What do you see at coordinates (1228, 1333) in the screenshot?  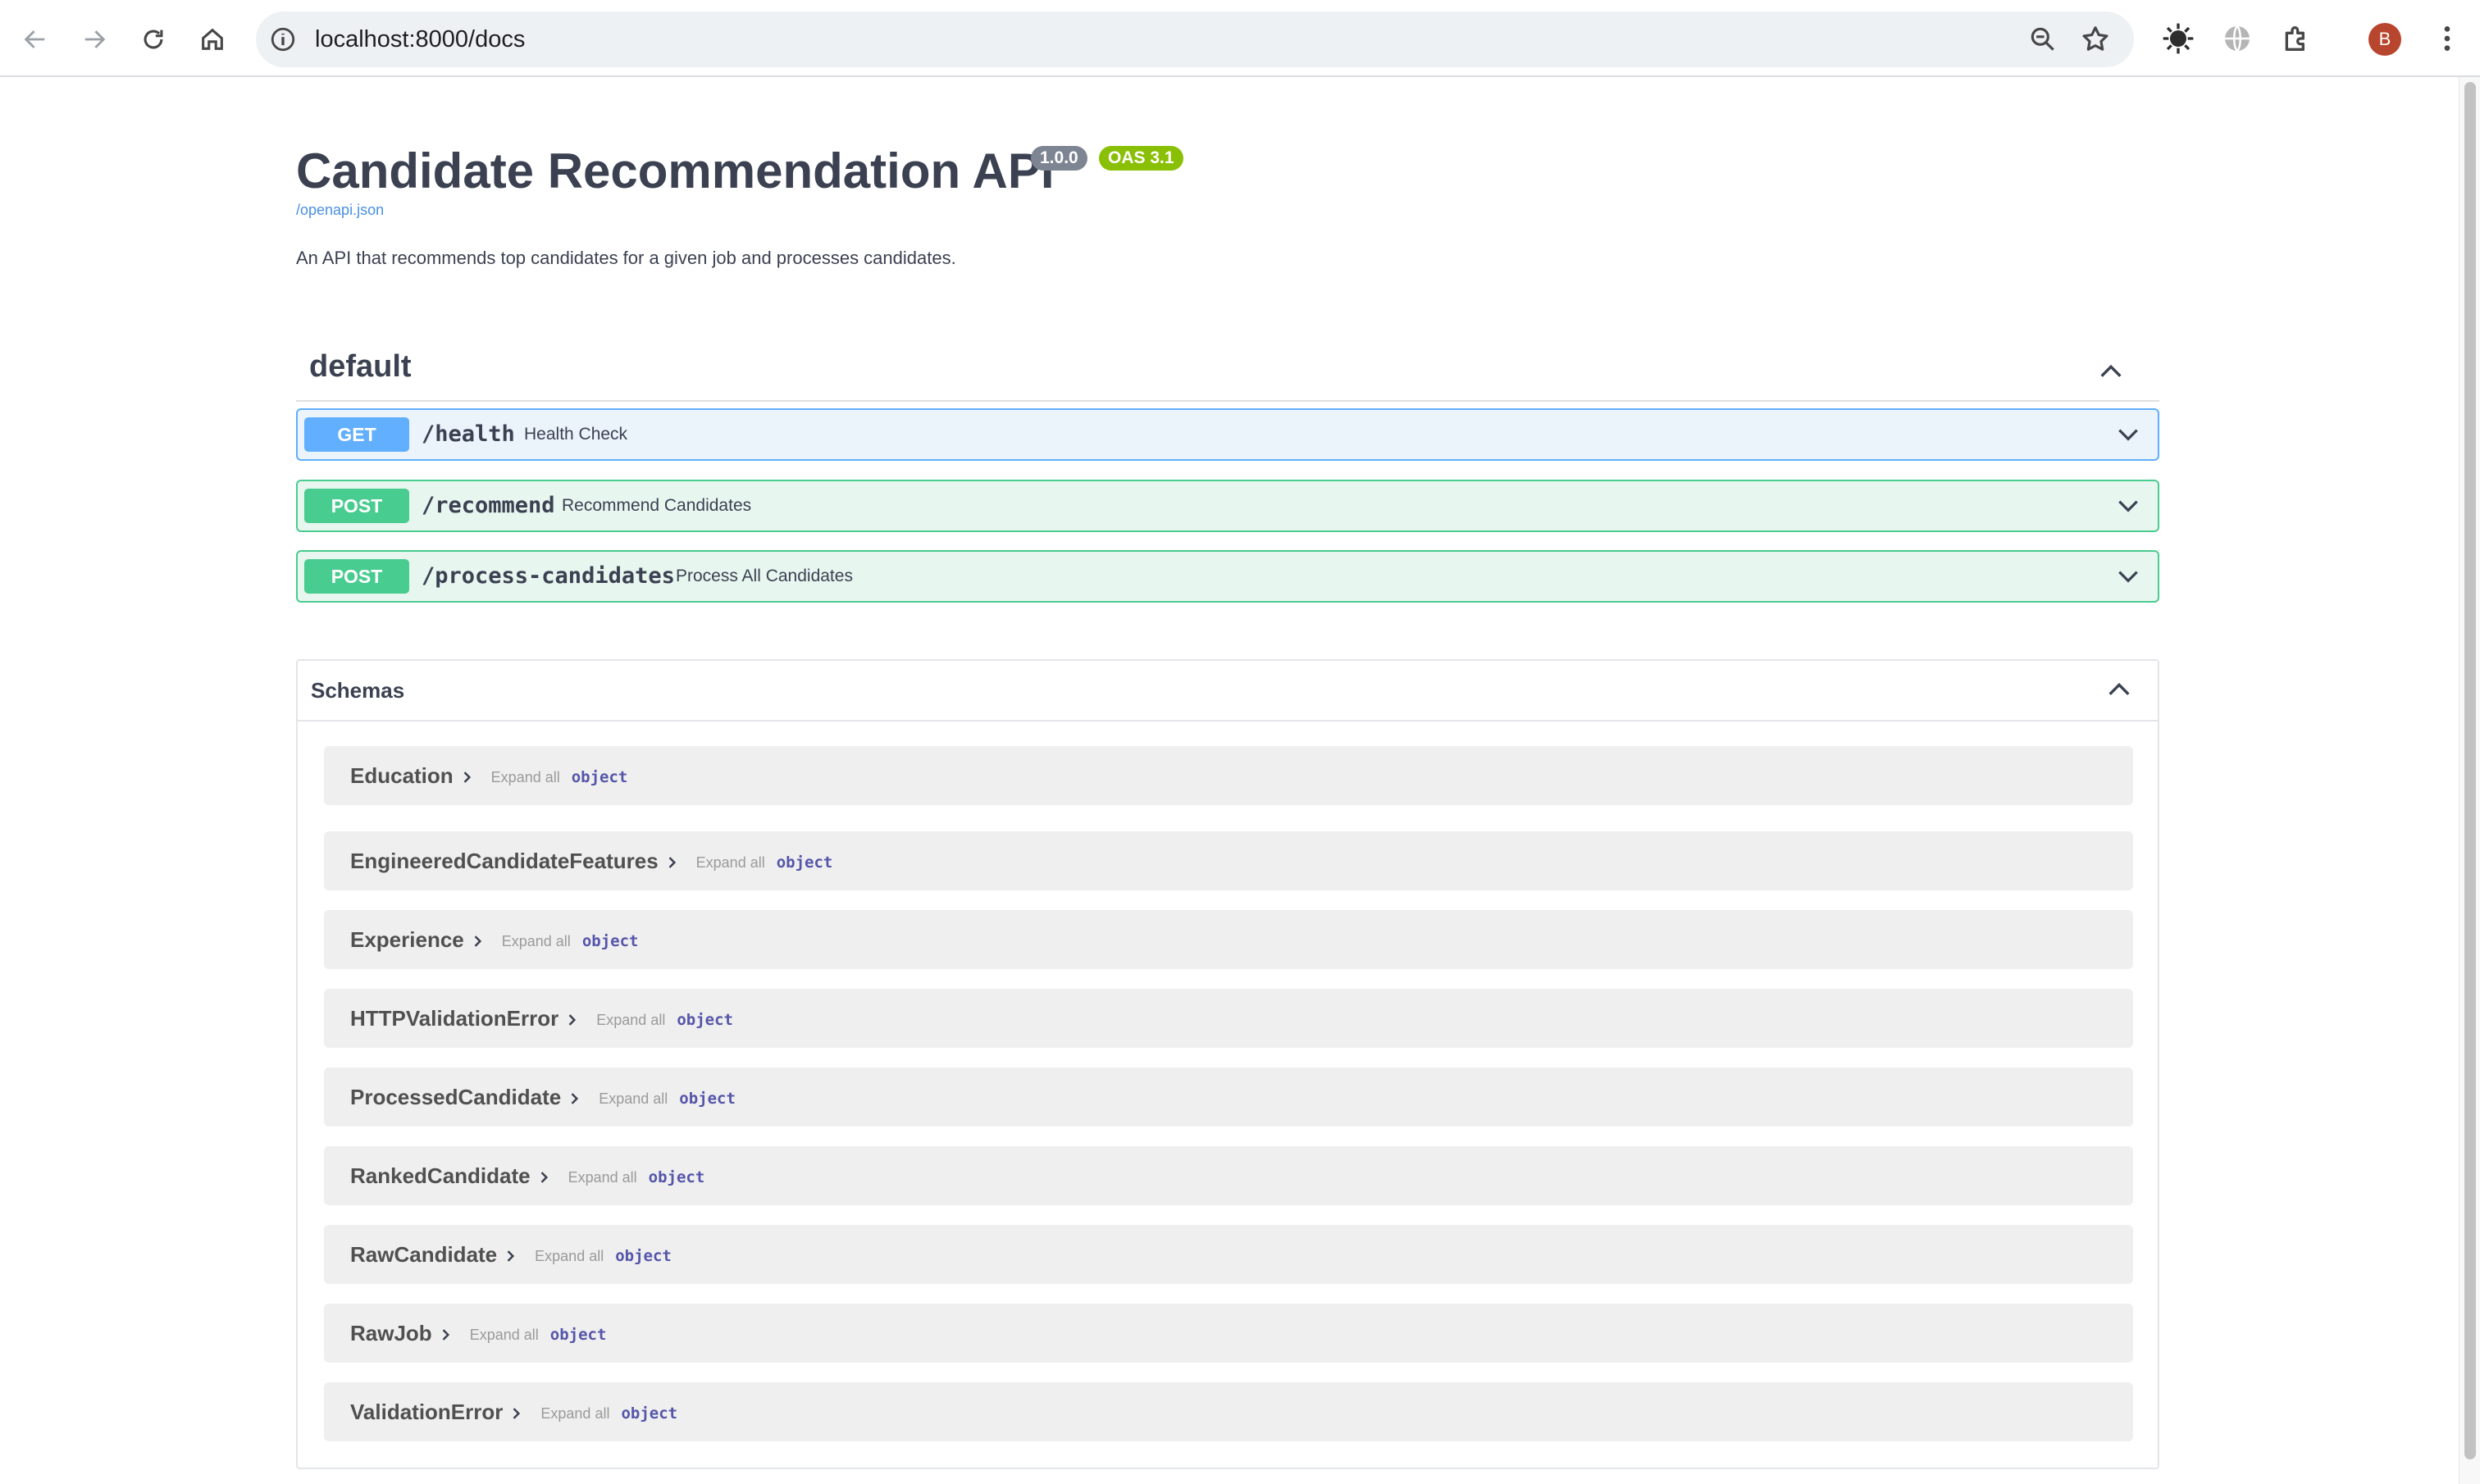 I see `schema-item: RawJob Expand all object` at bounding box center [1228, 1333].